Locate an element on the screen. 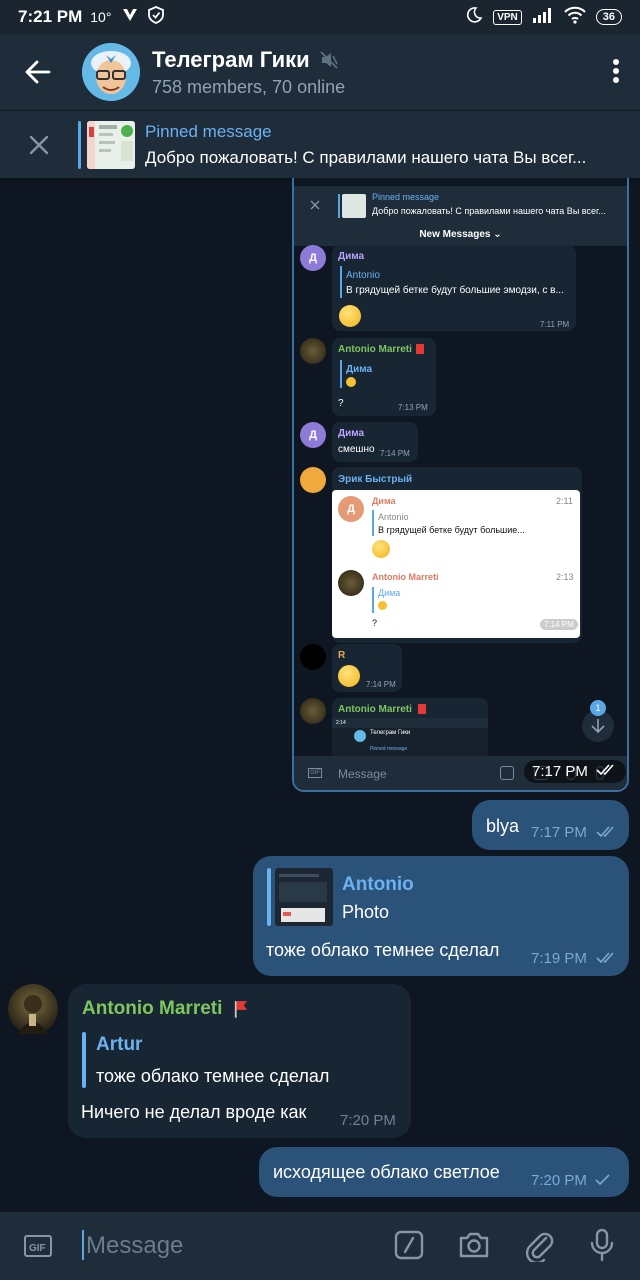 Image resolution: width=640 pixels, height=1280 pixels. message-time: 7:19 PM is located at coordinates (559, 958).